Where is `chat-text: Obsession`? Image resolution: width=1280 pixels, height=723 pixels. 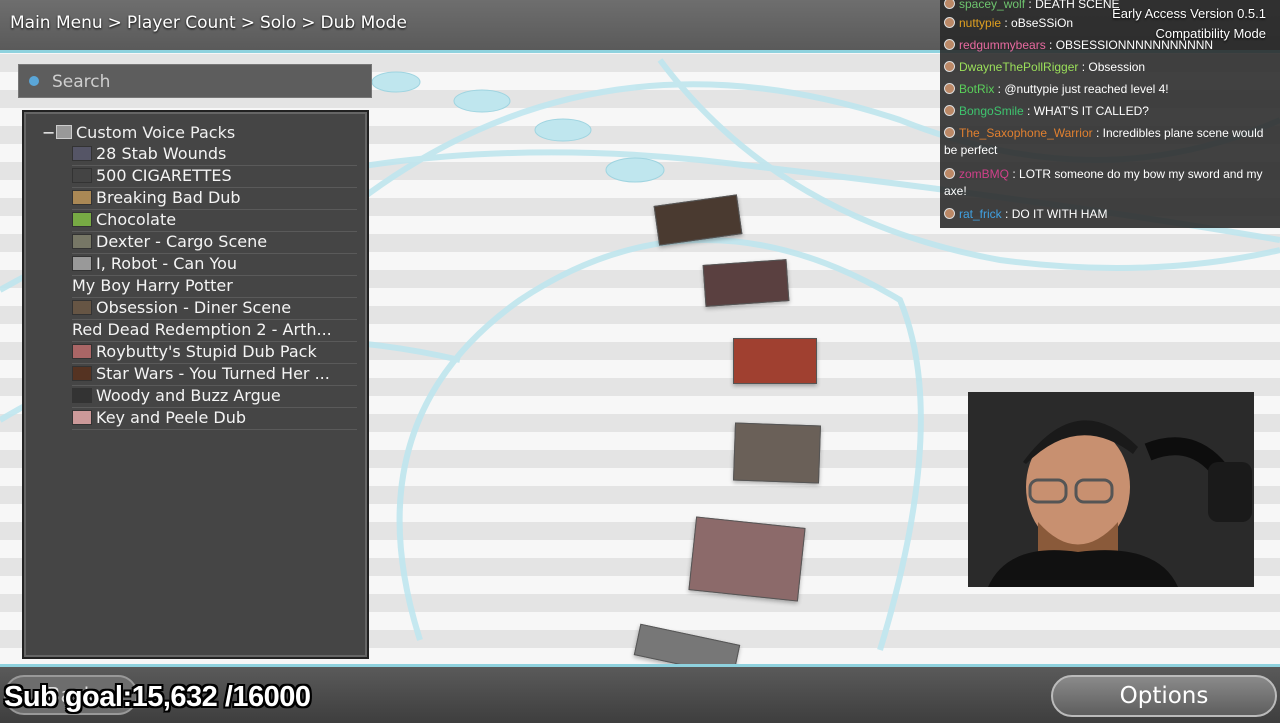 chat-text: Obsession is located at coordinates (1117, 67).